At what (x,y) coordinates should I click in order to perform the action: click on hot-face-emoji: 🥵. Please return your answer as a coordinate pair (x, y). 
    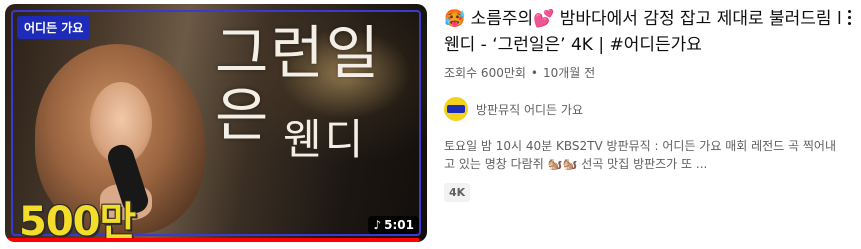
    Looking at the image, I should click on (455, 19).